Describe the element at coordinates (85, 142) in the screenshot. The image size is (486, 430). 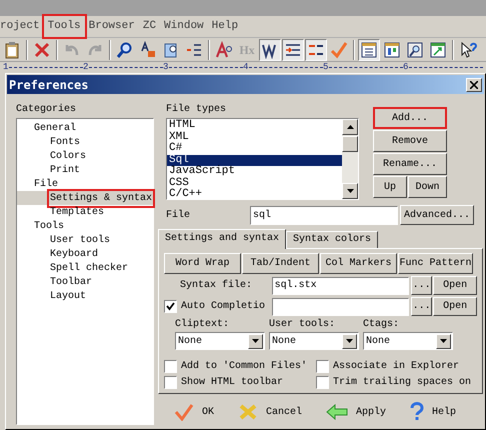
I see `tree-row: Fonts` at that location.